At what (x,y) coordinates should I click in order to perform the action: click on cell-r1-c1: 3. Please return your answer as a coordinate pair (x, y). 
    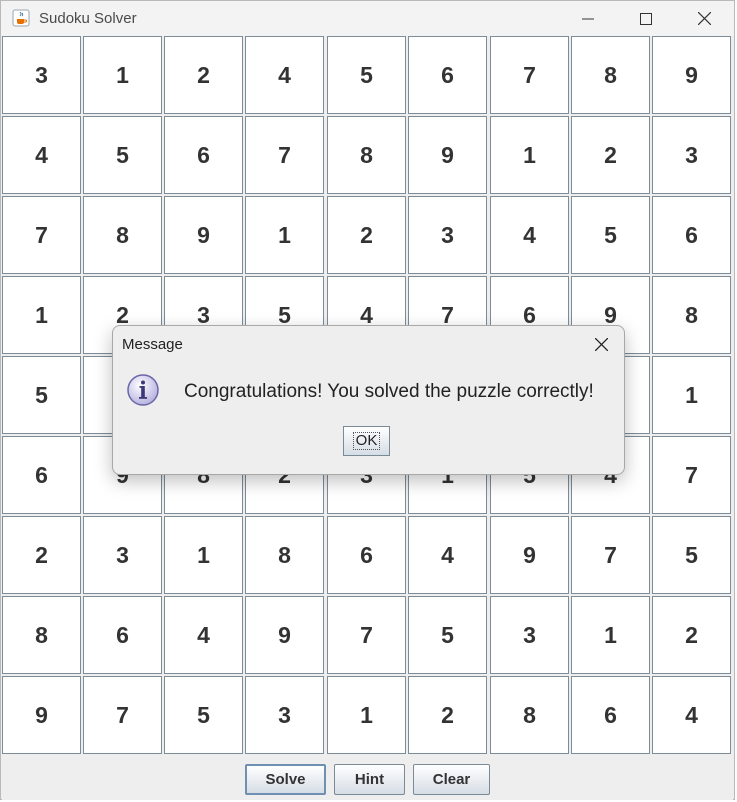
    Looking at the image, I should click on (41, 75).